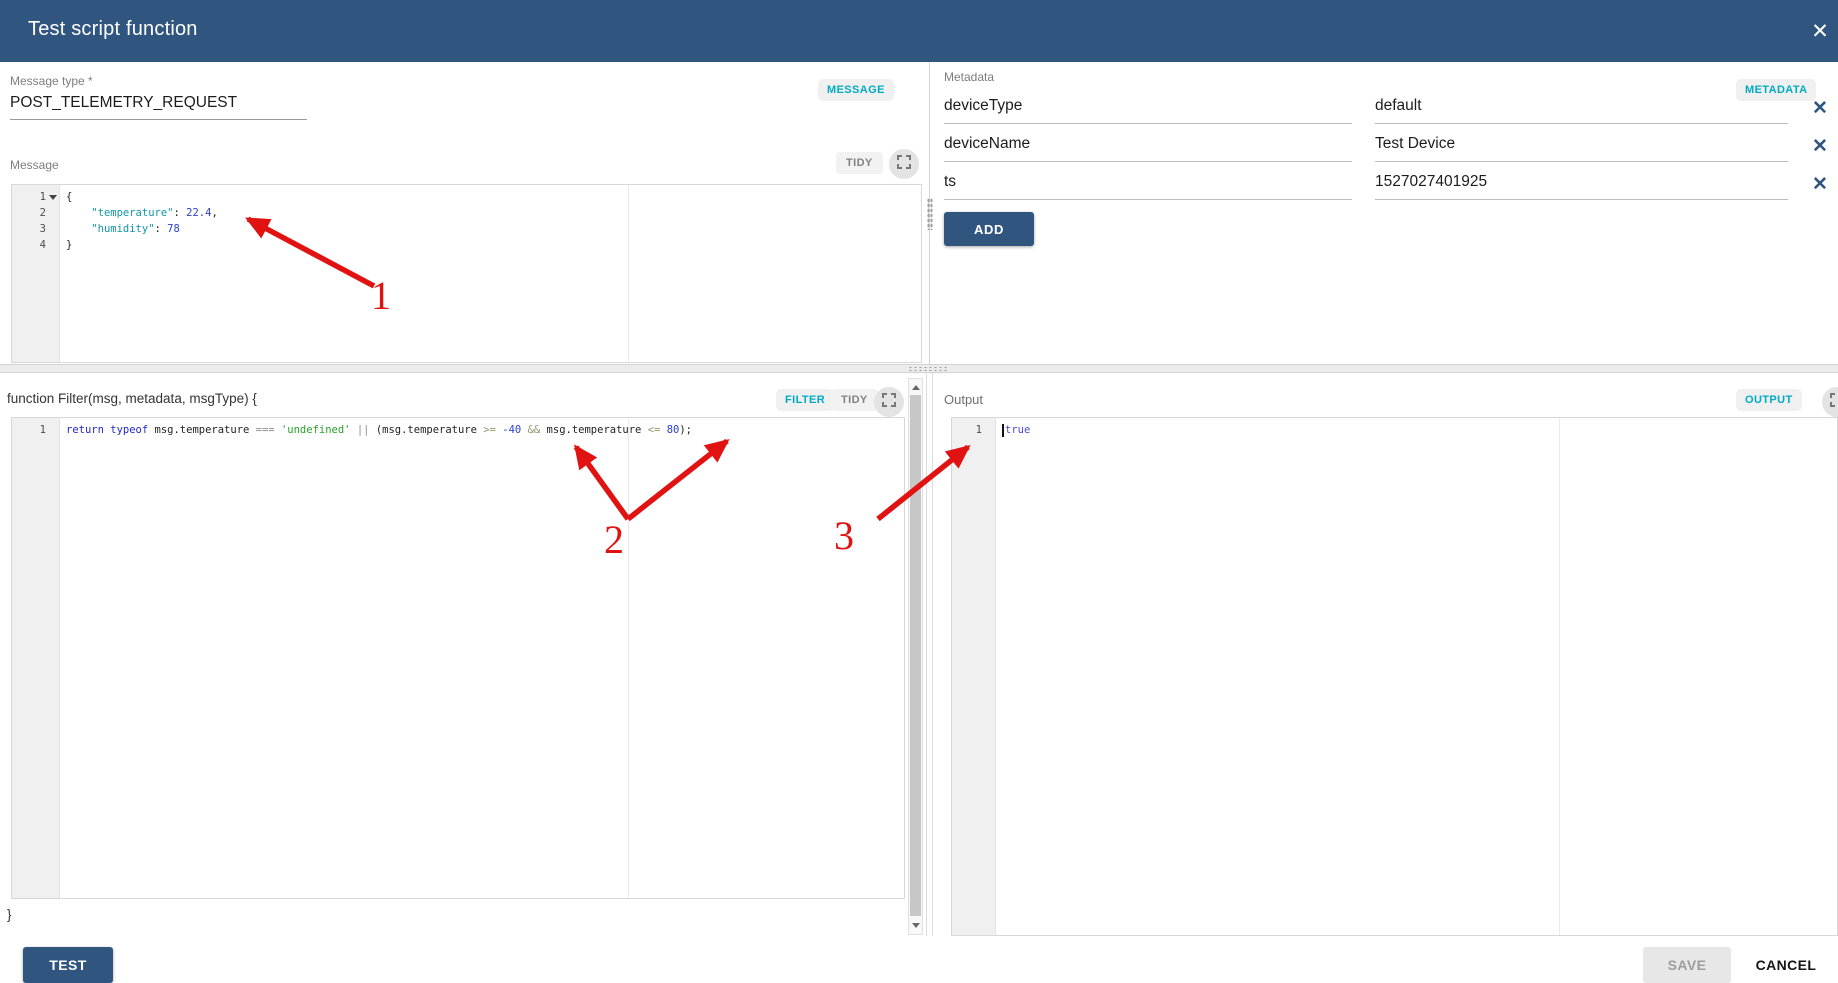  What do you see at coordinates (1419, 430) in the screenshot?
I see `code-line: true` at bounding box center [1419, 430].